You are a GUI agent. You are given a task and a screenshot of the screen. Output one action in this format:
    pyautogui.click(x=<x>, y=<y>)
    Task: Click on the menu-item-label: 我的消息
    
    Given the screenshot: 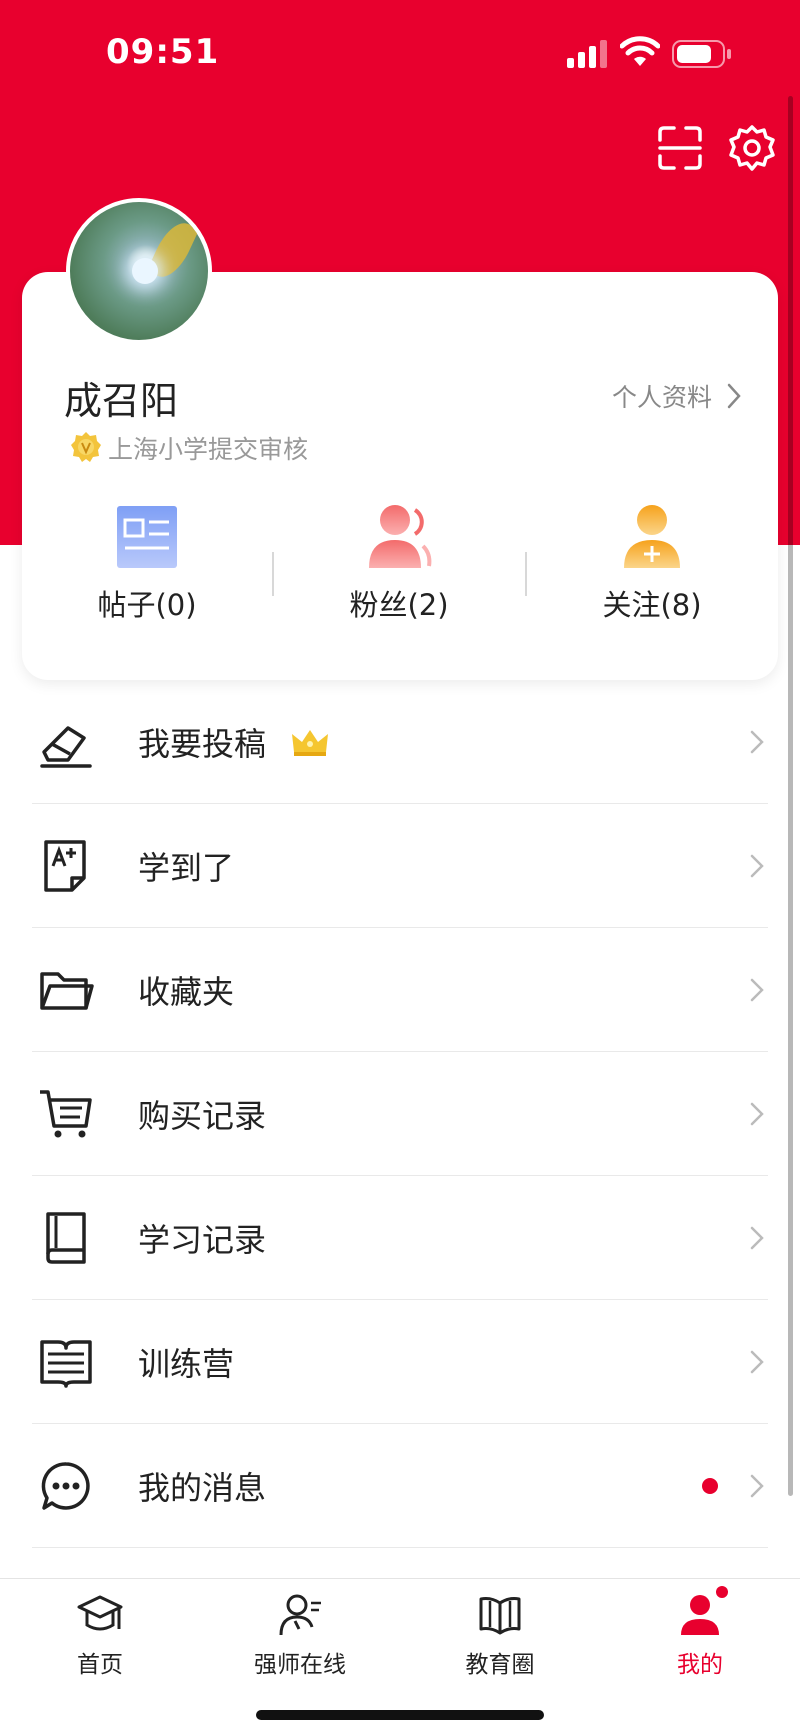 What is the action you would take?
    pyautogui.click(x=202, y=1487)
    